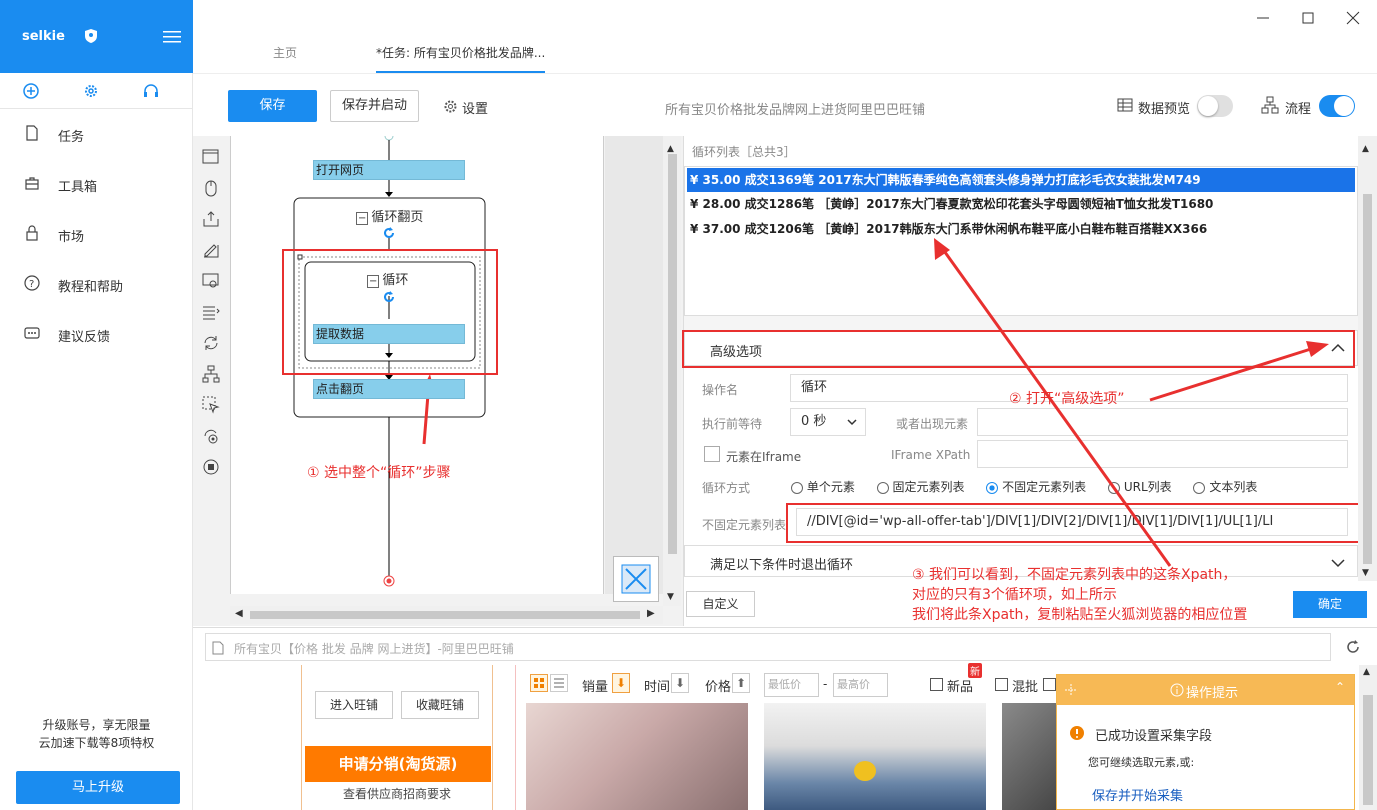 This screenshot has width=1377, height=810. What do you see at coordinates (389, 389) in the screenshot?
I see `flow-step-click-next: 点击翻页` at bounding box center [389, 389].